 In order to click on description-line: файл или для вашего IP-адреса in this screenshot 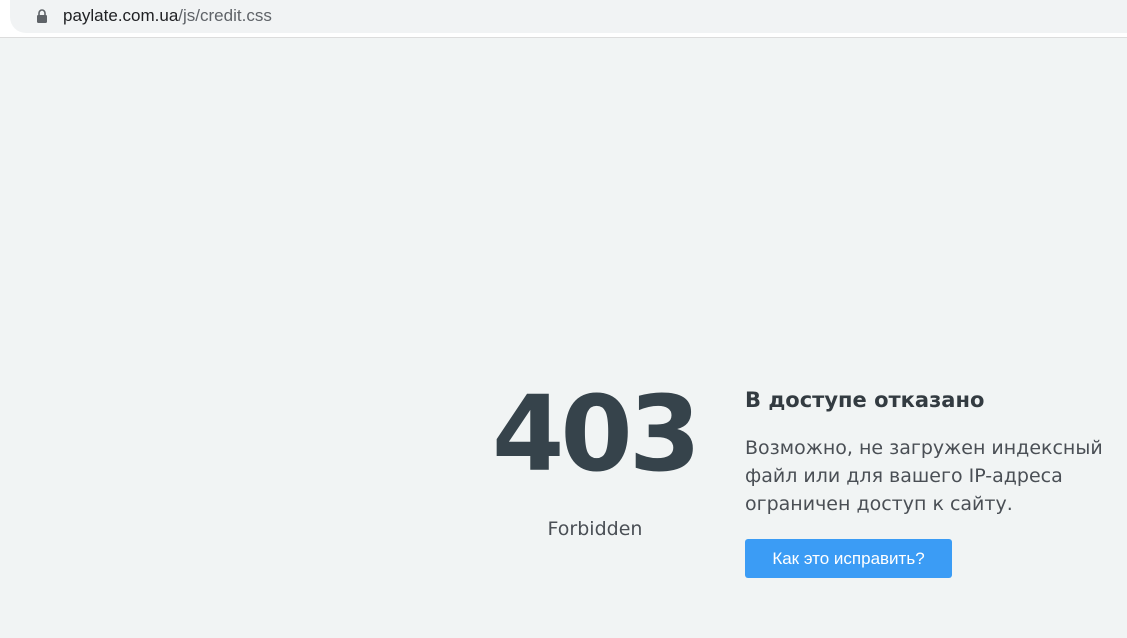, I will do `click(904, 476)`.